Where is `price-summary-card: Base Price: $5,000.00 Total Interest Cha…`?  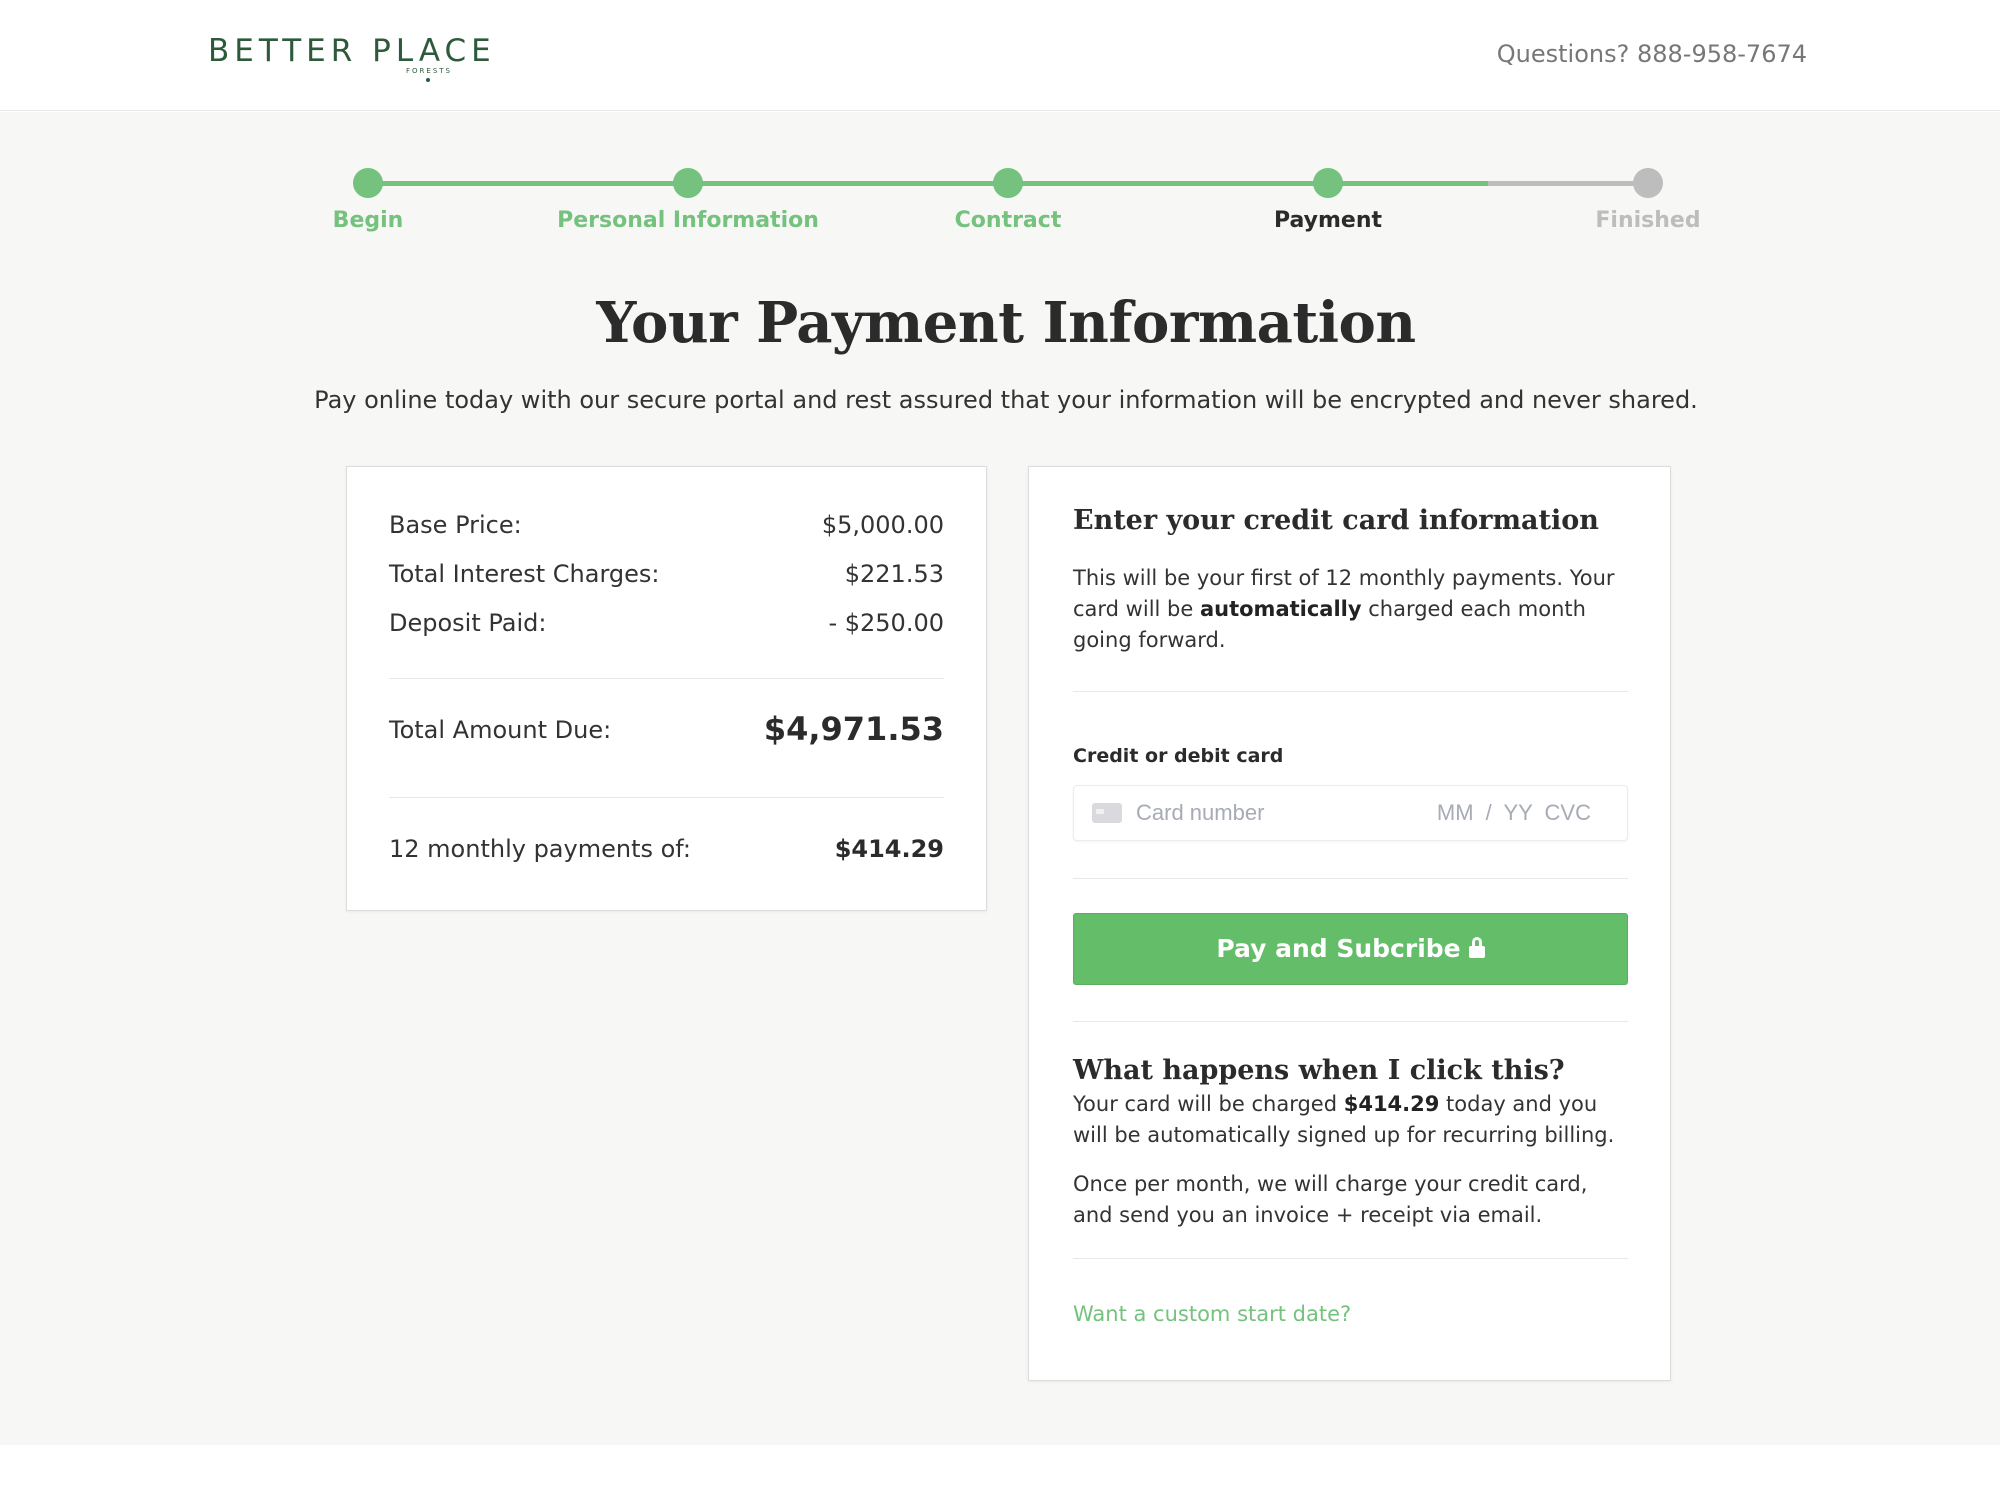
price-summary-card: Base Price: $5,000.00 Total Interest Cha… is located at coordinates (666, 688).